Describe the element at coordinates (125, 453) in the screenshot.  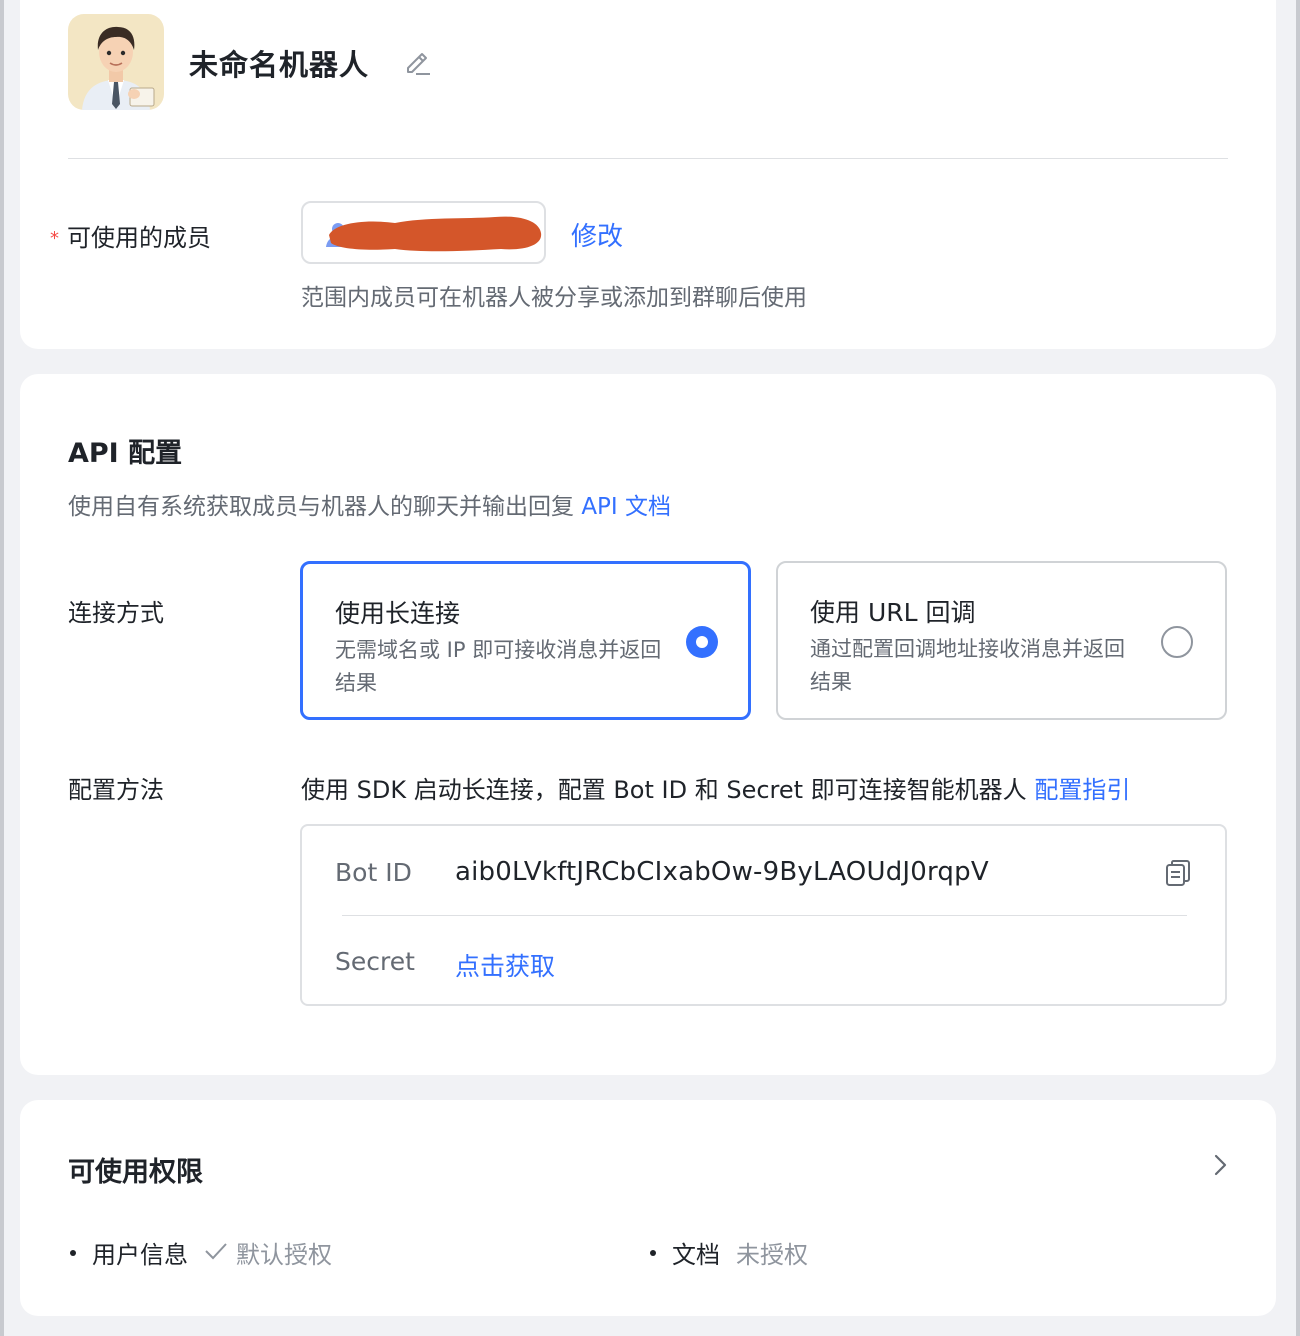
I see `api-config-title: API 配置` at that location.